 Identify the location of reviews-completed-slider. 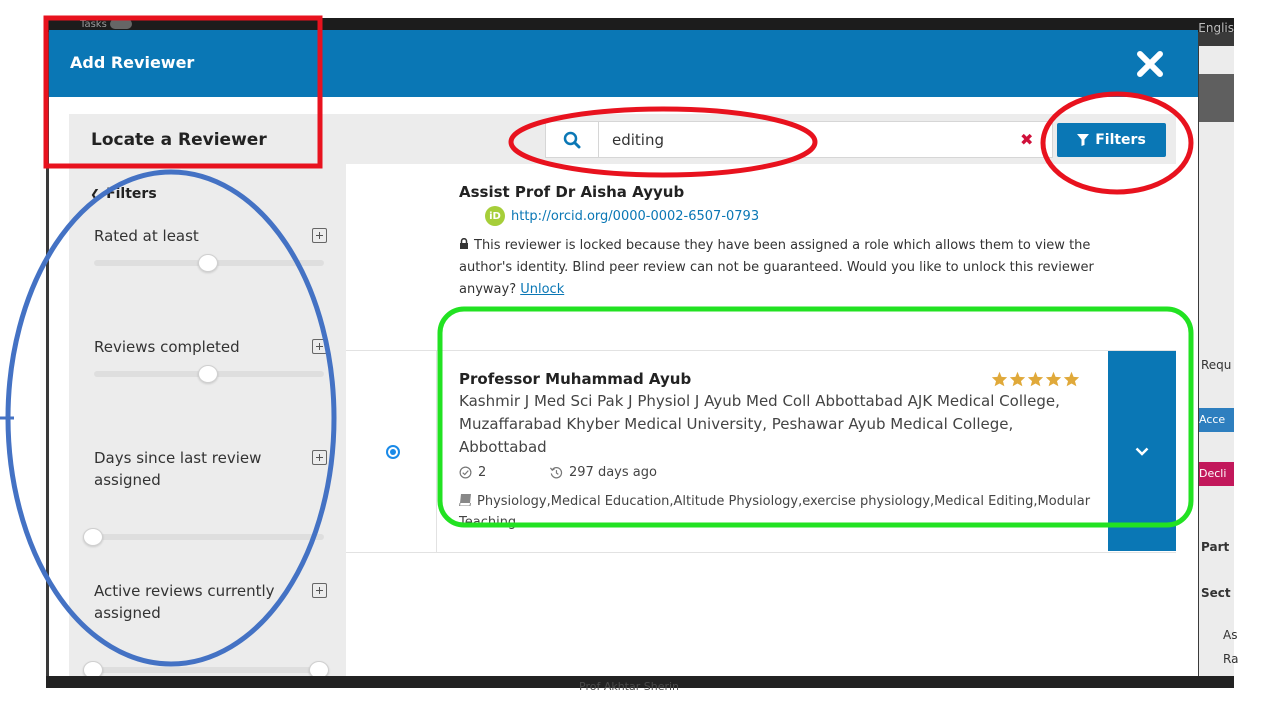
(209, 374).